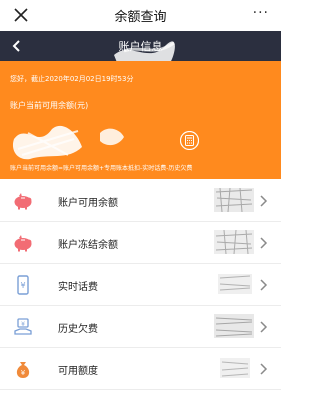 Image resolution: width=320 pixels, height=397 pixels. Describe the element at coordinates (261, 13) in the screenshot. I see `more-menu-button: ···` at that location.